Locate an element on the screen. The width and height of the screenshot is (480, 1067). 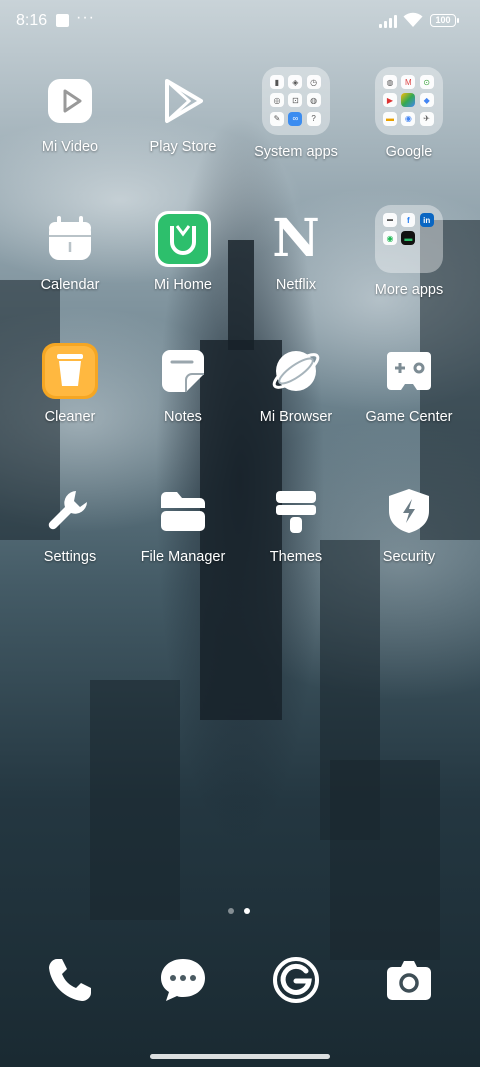
app-mi-browser: Mi Browser is located at coordinates (296, 383).